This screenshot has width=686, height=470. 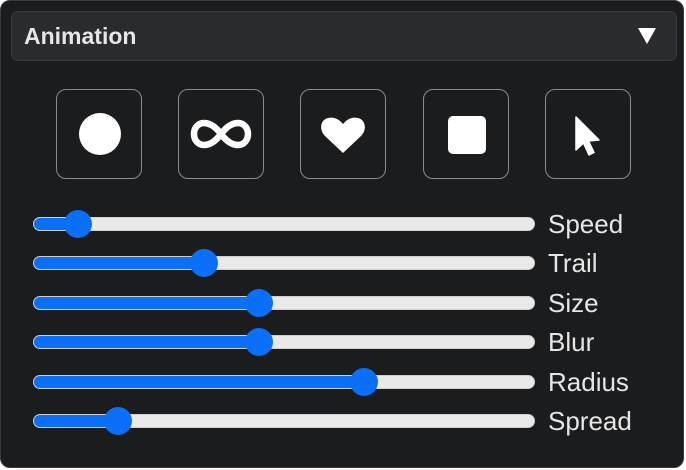 I want to click on slider-trail: Trail, so click(x=353, y=263).